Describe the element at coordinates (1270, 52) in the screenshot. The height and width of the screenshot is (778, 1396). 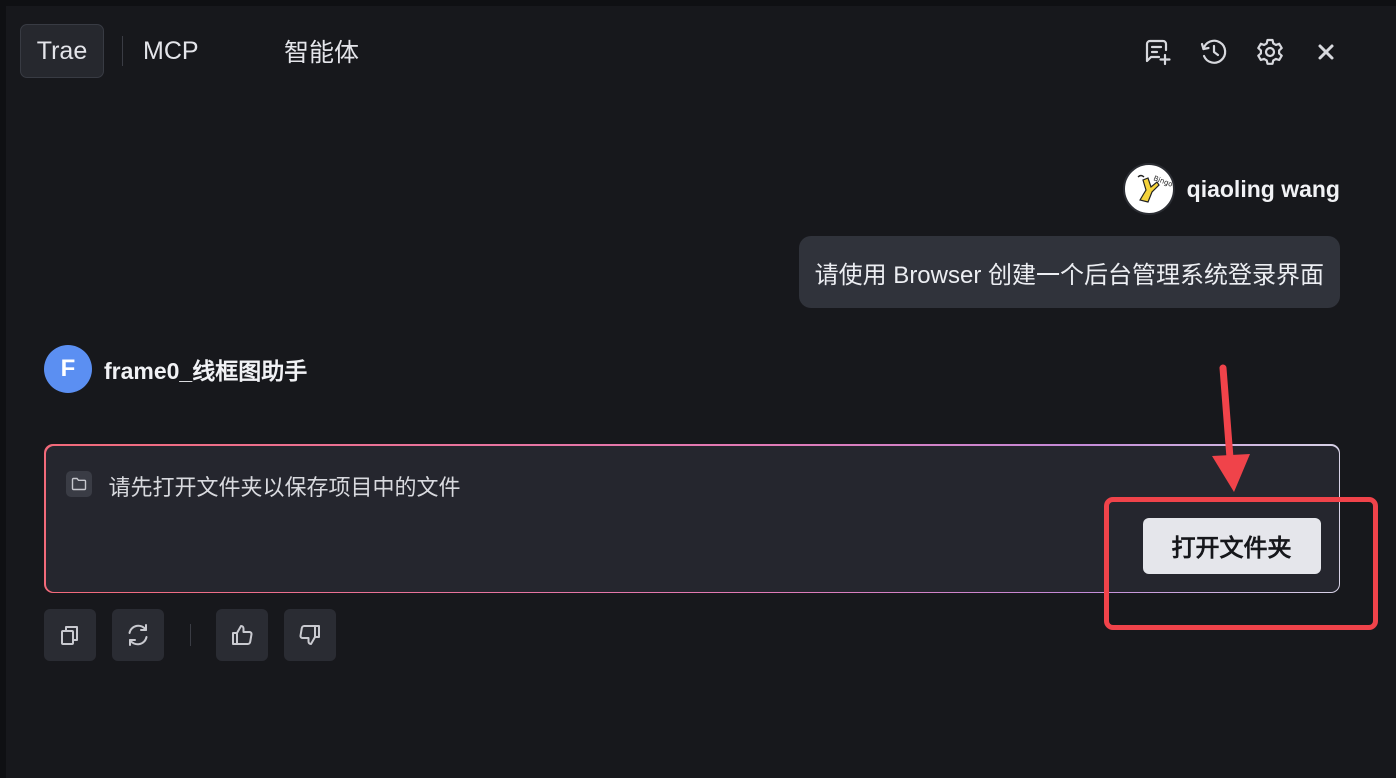
I see `settings-icon` at that location.